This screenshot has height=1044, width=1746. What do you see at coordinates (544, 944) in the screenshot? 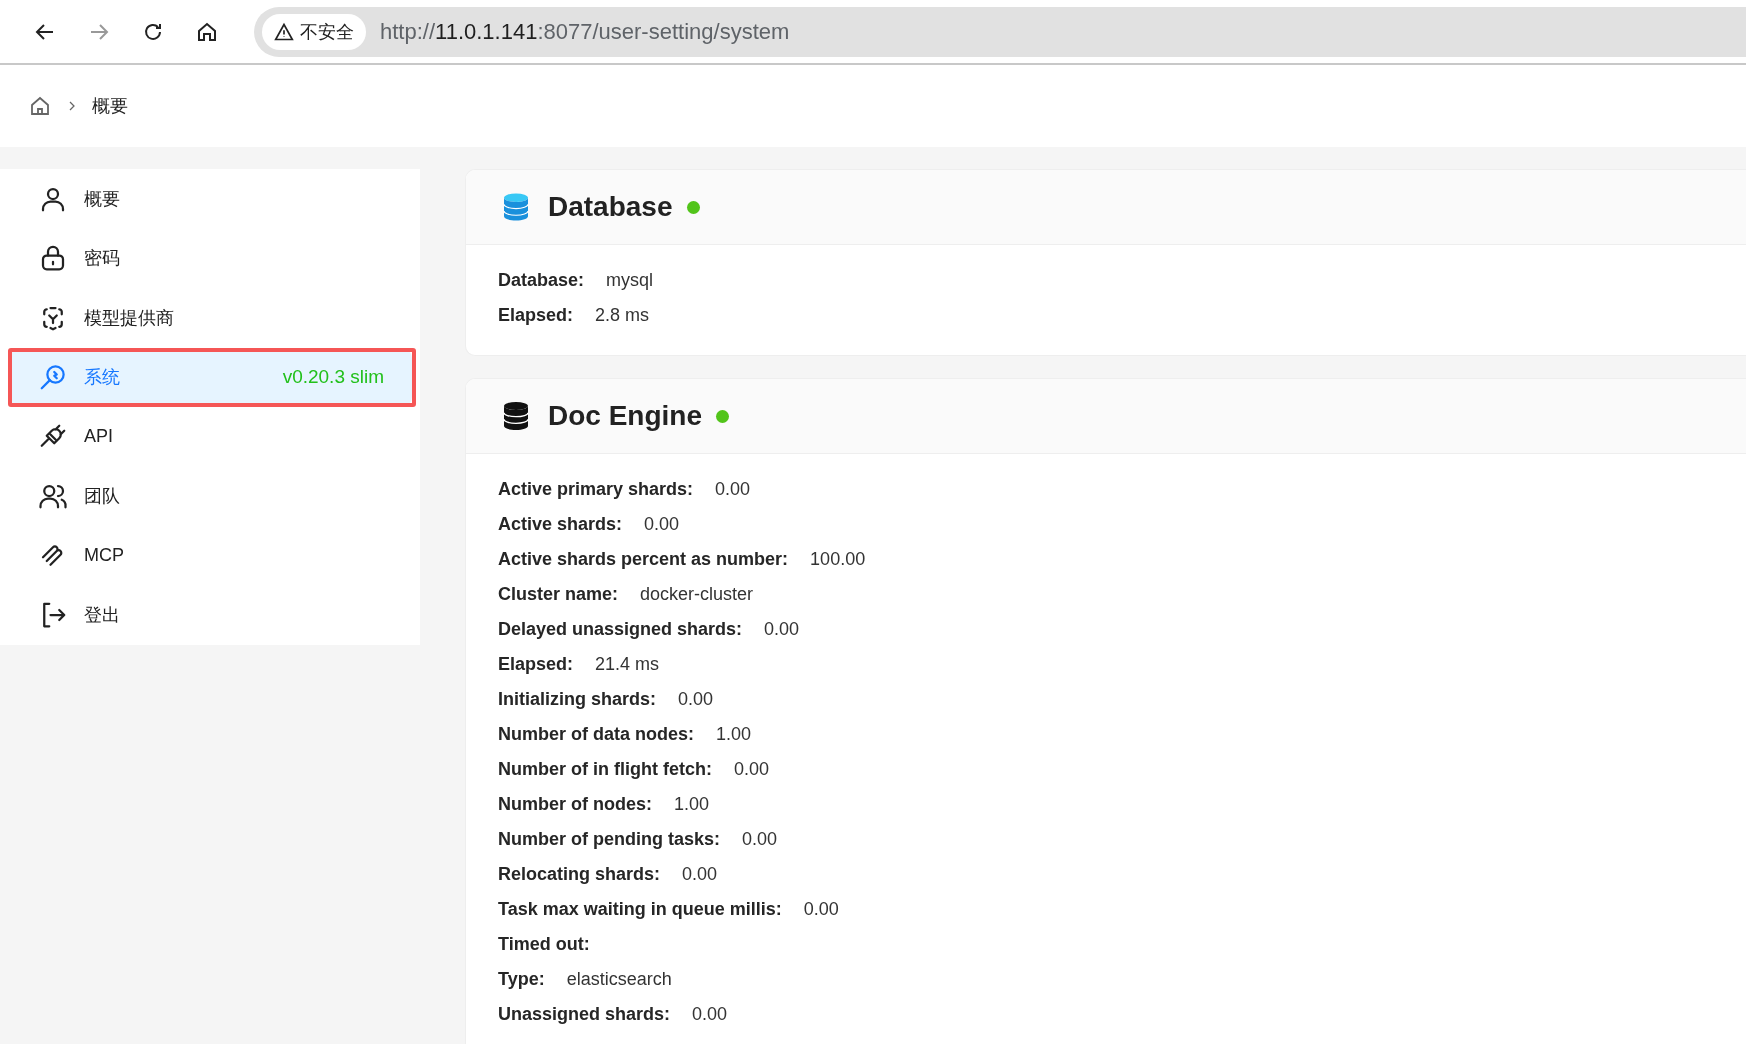
I see `field-label: Timed out:` at bounding box center [544, 944].